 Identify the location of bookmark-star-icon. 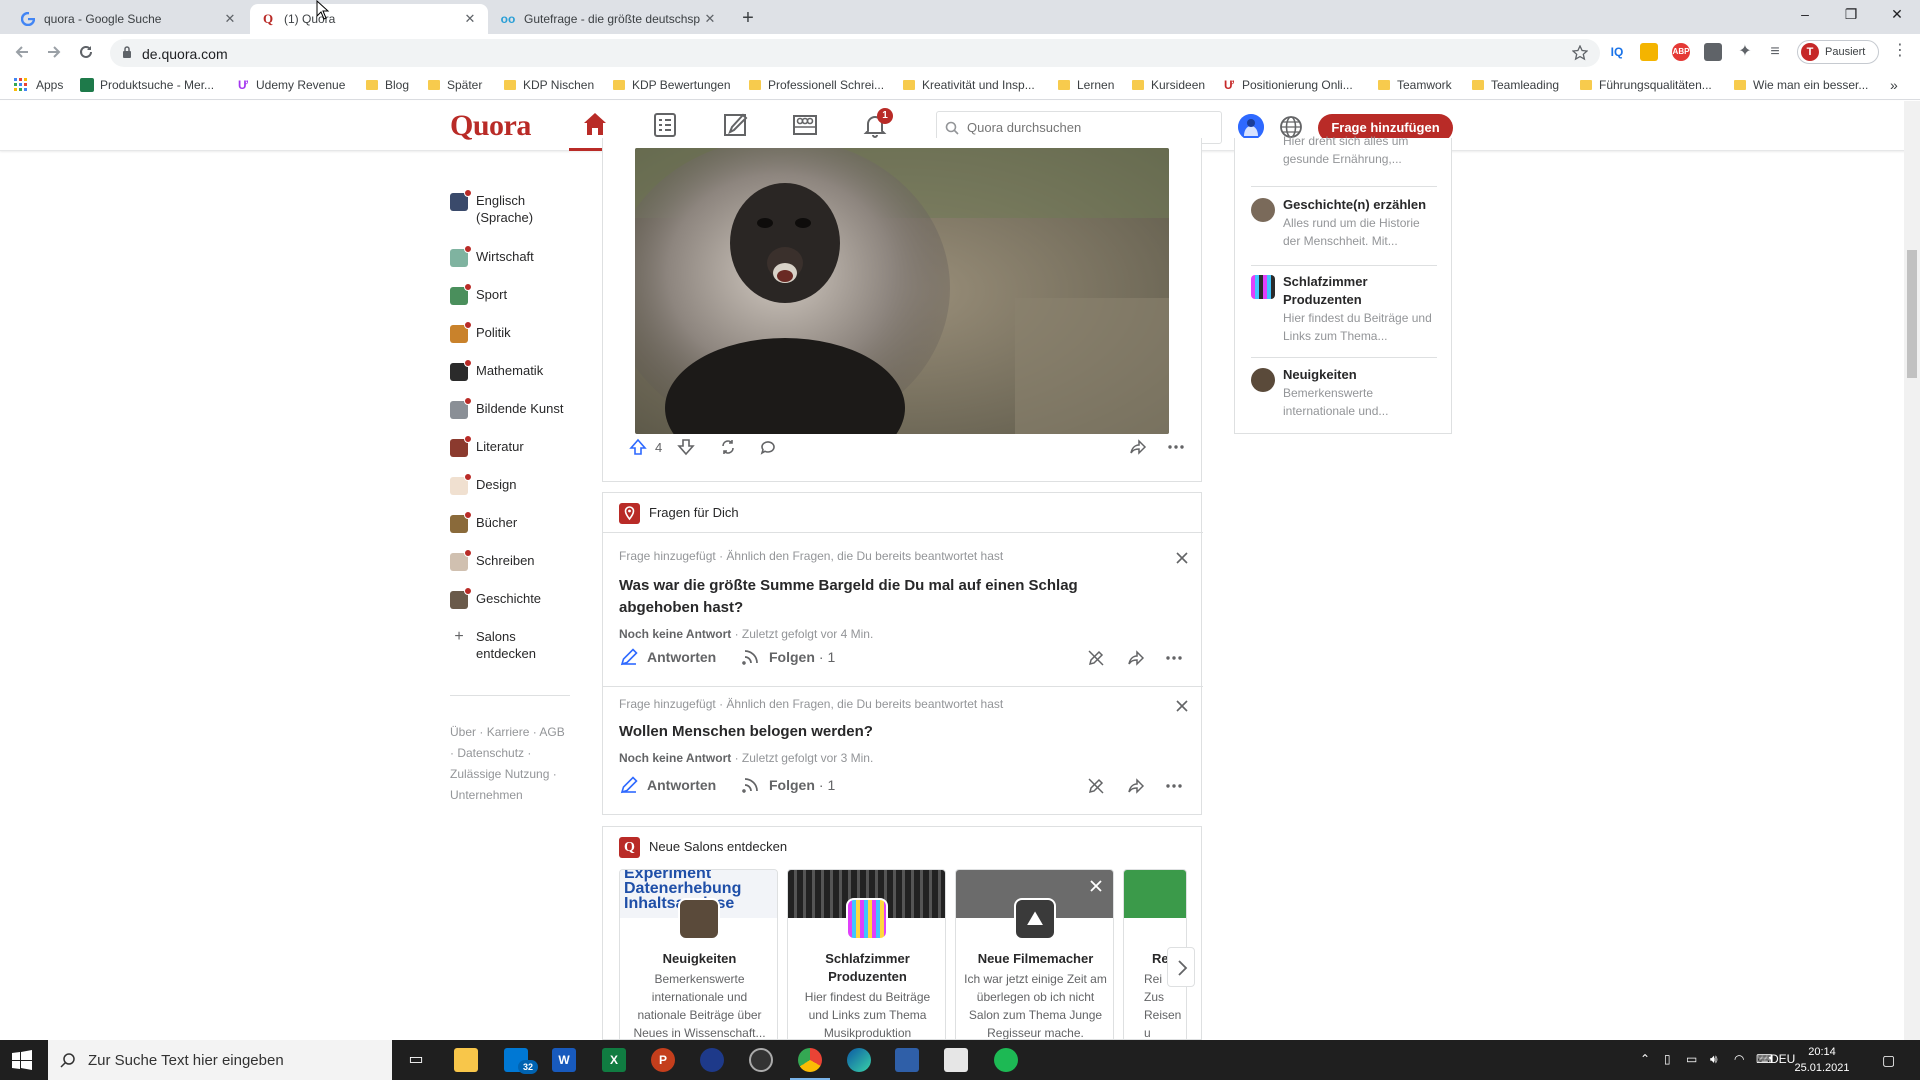
(1580, 53).